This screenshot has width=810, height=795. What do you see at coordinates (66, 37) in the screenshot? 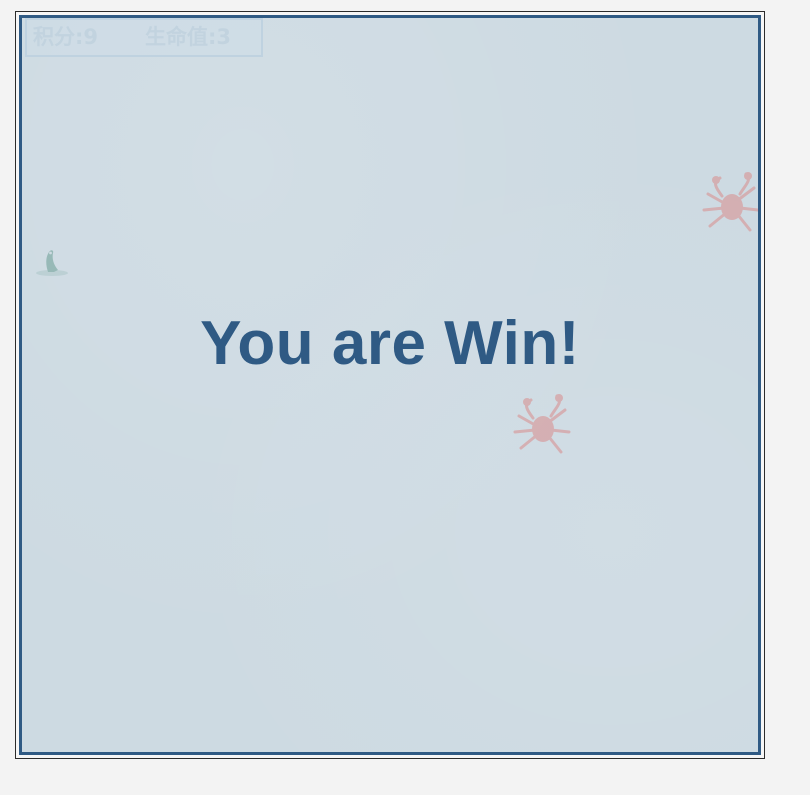
I see `score-label: 积分:9` at bounding box center [66, 37].